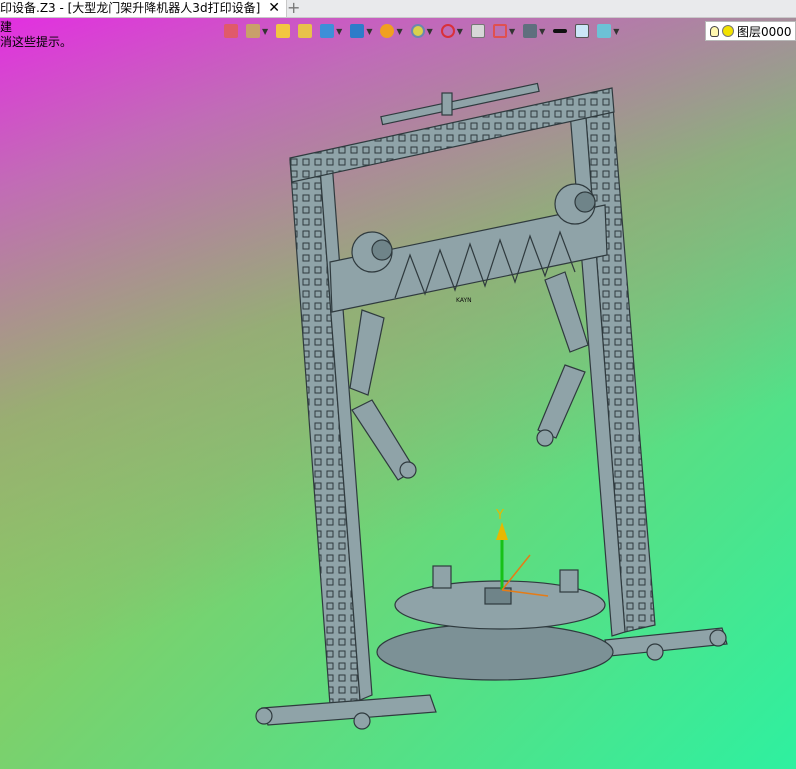 The height and width of the screenshot is (769, 796). I want to click on right-arm-upper, so click(566, 312).